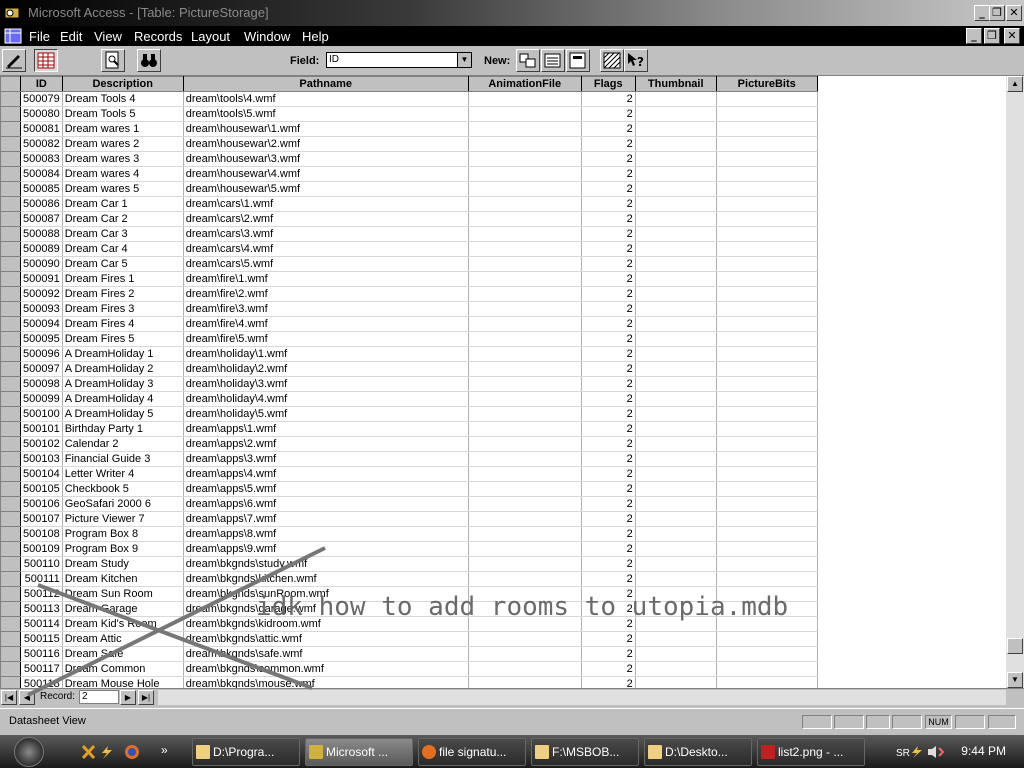  Describe the element at coordinates (123, 264) in the screenshot. I see `table-cell: Dream Car 5` at that location.